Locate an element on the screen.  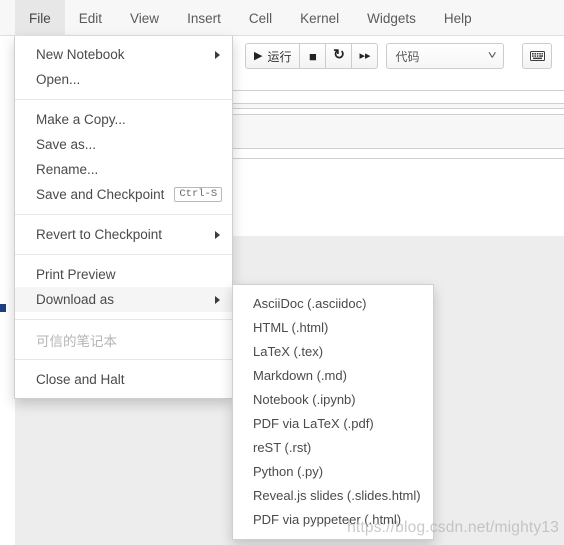
menu-tab-cell-label: Cell is located at coordinates (260, 18).